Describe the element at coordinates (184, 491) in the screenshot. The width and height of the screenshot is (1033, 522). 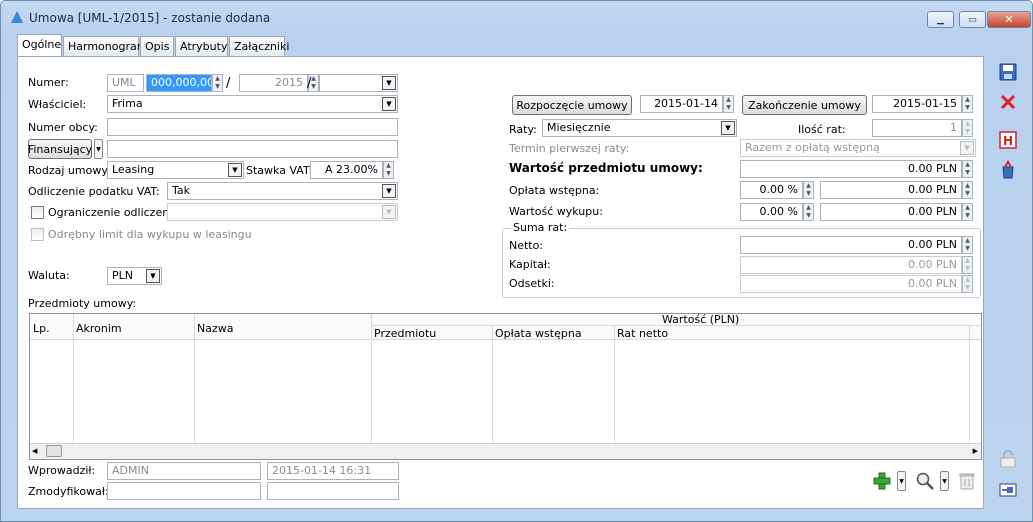
I see `zmodyfikowal-field` at that location.